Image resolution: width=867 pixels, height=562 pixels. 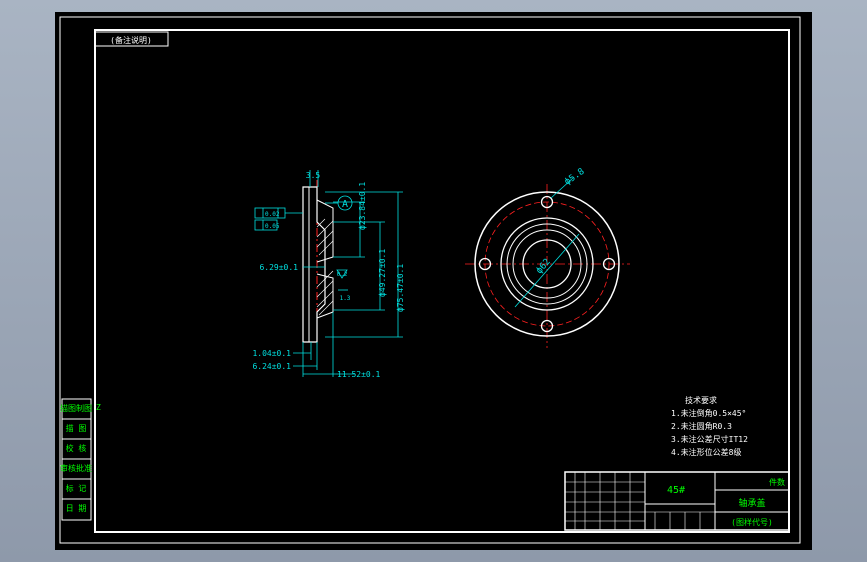 I want to click on title-block: 45# 轴承盖 件数 (图样代号), so click(x=677, y=501).